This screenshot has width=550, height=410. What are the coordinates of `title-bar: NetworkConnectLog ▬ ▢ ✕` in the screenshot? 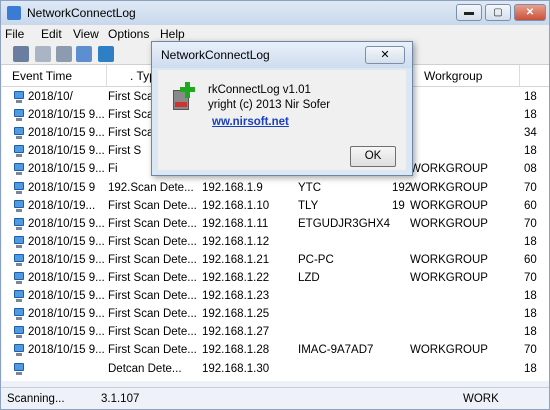 It's located at (275, 13).